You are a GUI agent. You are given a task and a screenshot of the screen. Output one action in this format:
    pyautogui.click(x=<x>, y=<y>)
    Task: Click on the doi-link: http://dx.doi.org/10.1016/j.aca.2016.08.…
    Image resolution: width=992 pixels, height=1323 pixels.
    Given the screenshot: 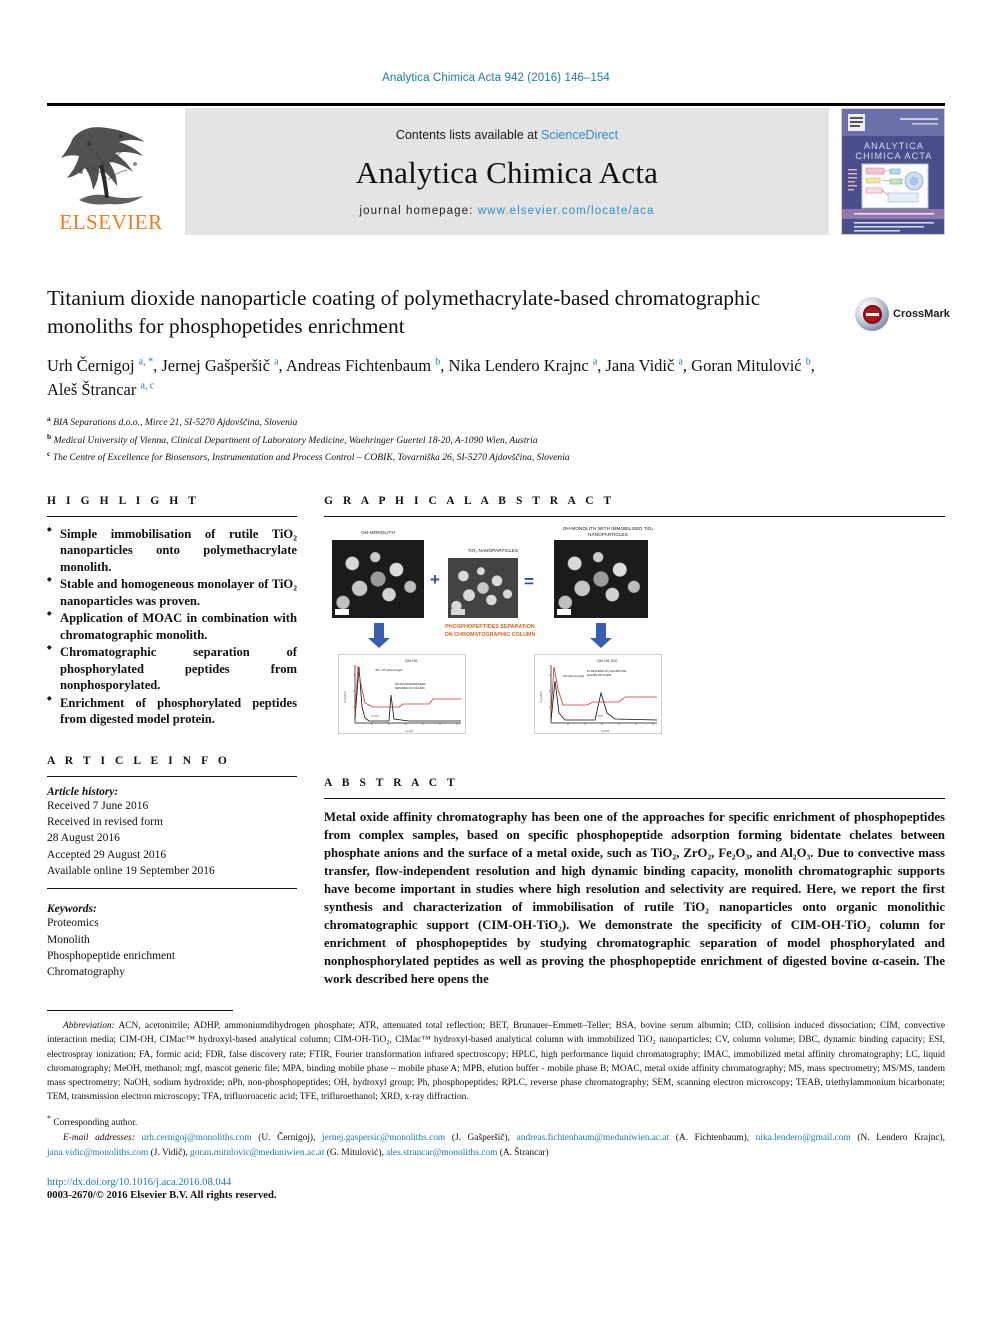 What is the action you would take?
    pyautogui.click(x=496, y=1182)
    